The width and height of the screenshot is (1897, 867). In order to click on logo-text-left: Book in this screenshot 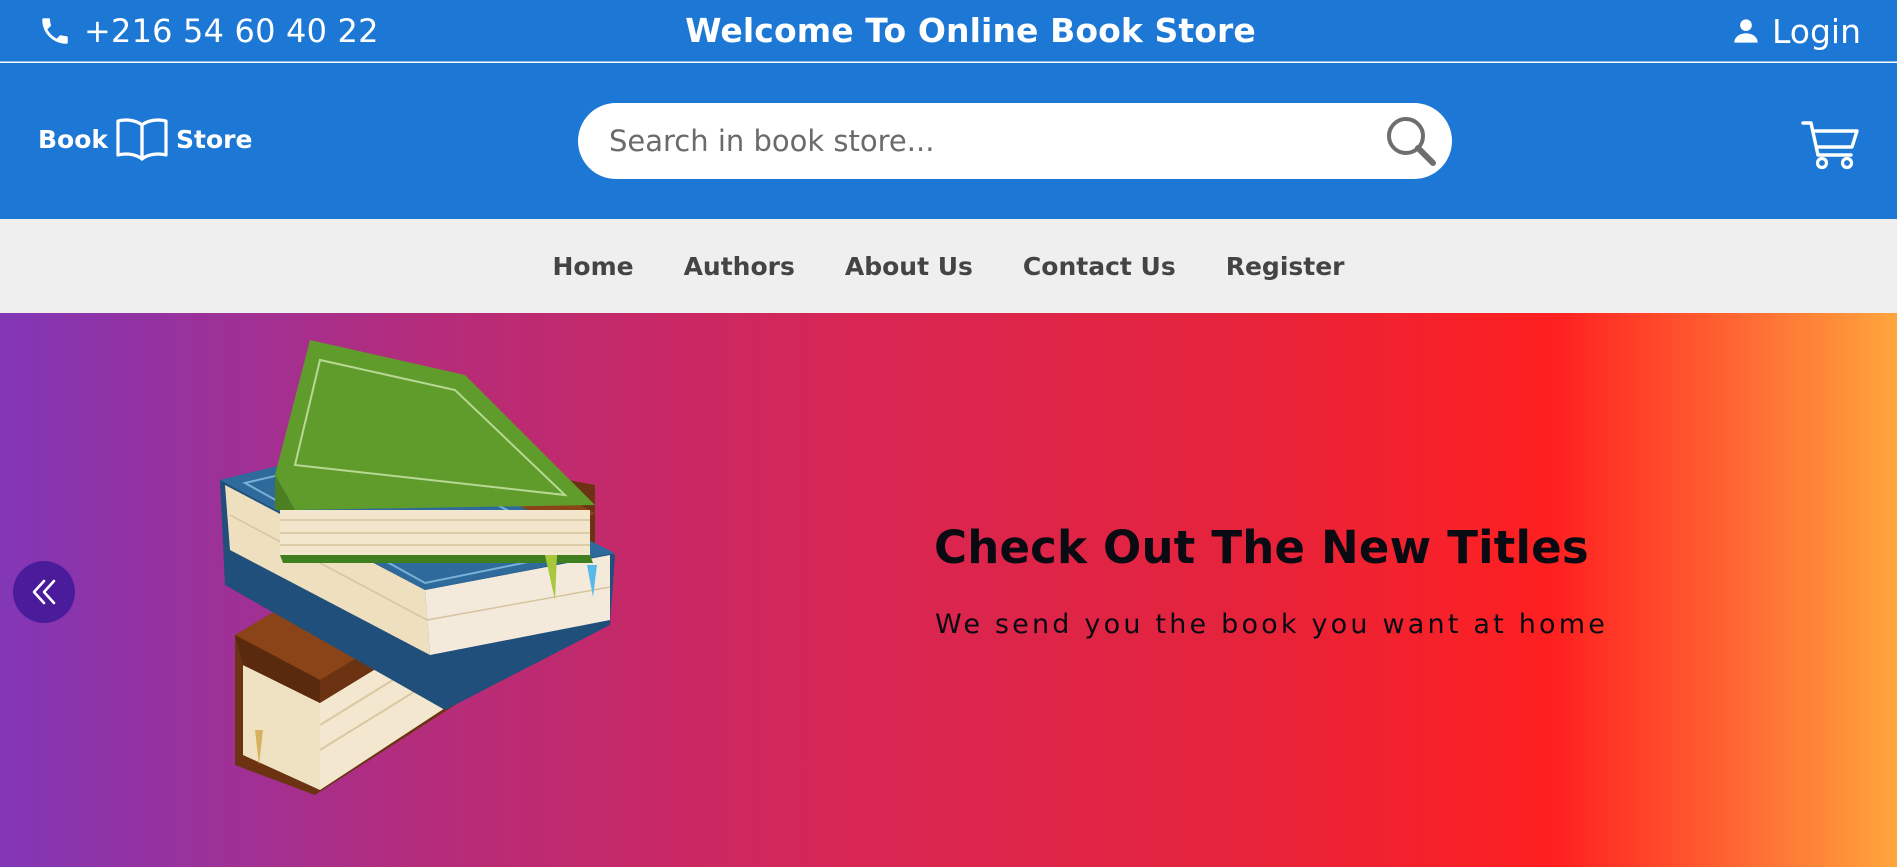, I will do `click(73, 139)`.